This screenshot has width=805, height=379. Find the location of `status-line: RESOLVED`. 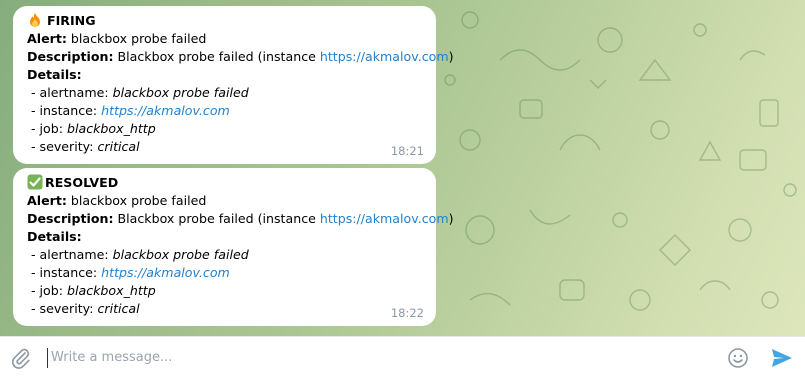

status-line: RESOLVED is located at coordinates (224, 183).